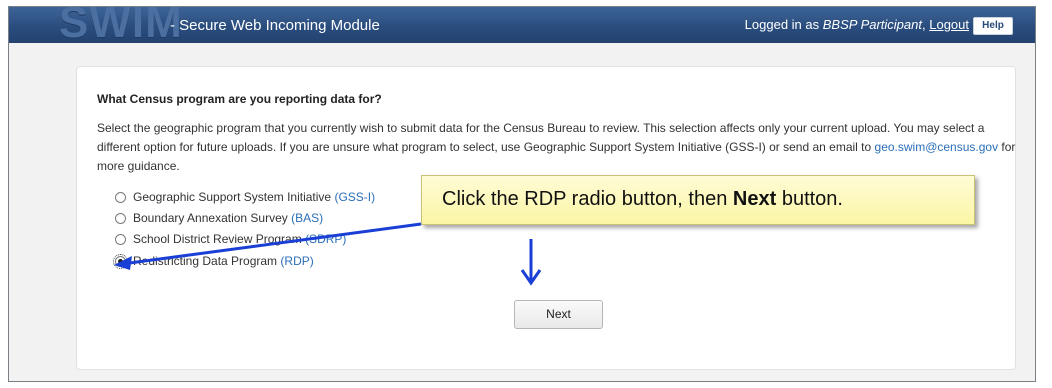 The height and width of the screenshot is (388, 1052). What do you see at coordinates (326, 239) in the screenshot?
I see `option-code: (SDRP)` at bounding box center [326, 239].